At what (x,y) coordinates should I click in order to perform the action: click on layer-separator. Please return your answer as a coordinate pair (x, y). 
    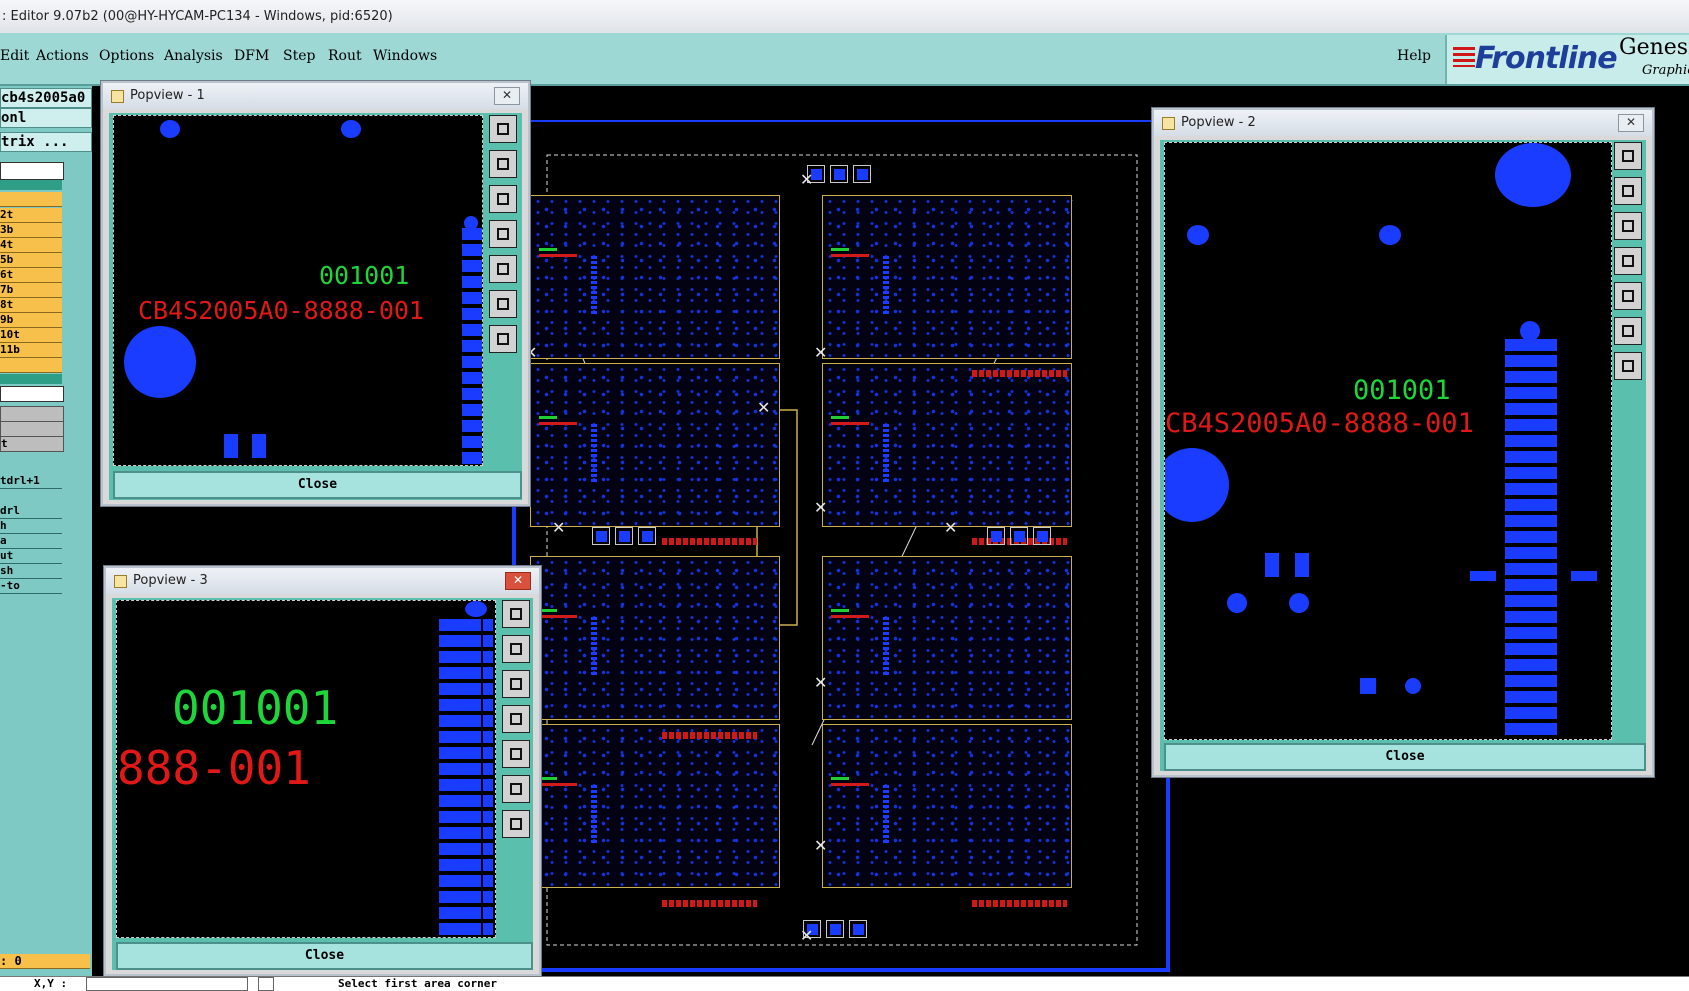
    Looking at the image, I should click on (31, 185).